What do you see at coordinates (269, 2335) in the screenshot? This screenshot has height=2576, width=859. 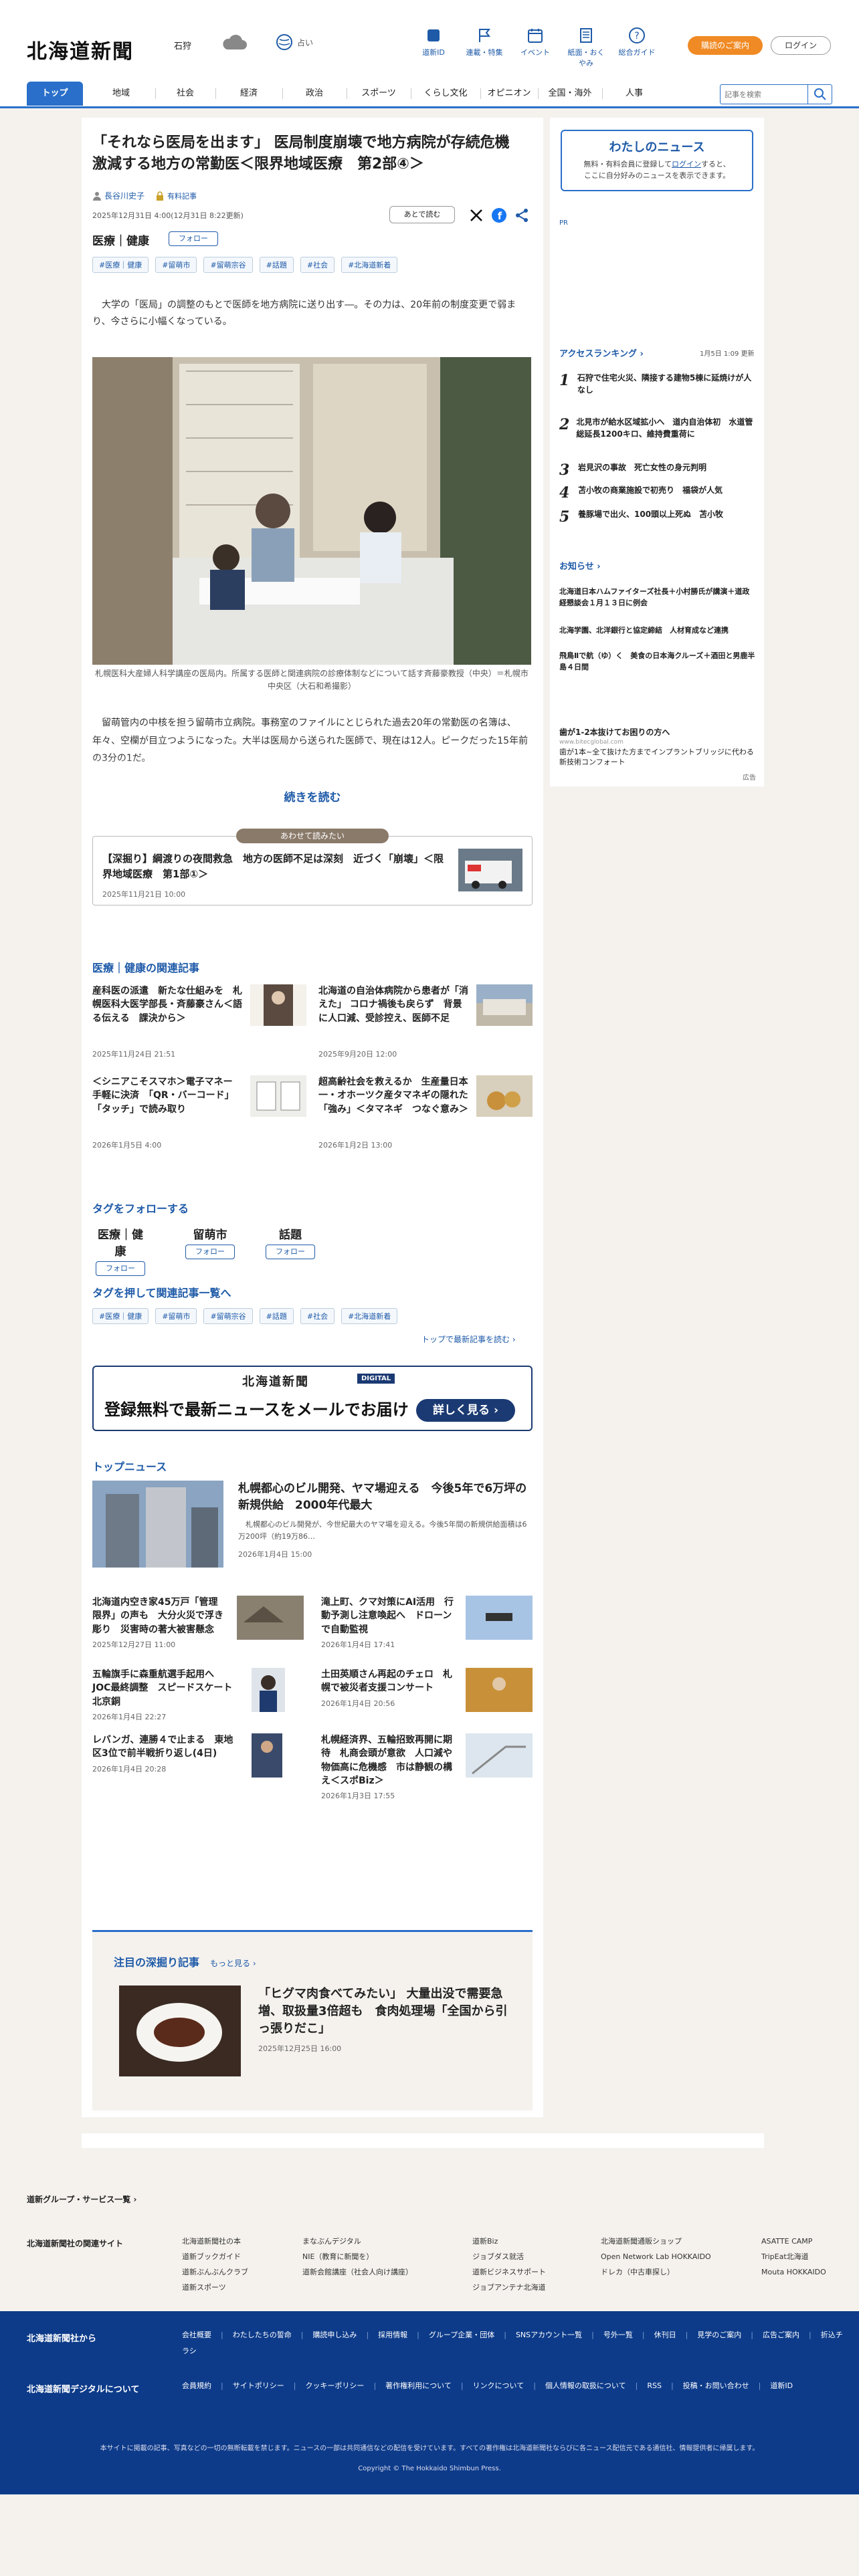 I see `footer-link: わたしたちの誓命` at bounding box center [269, 2335].